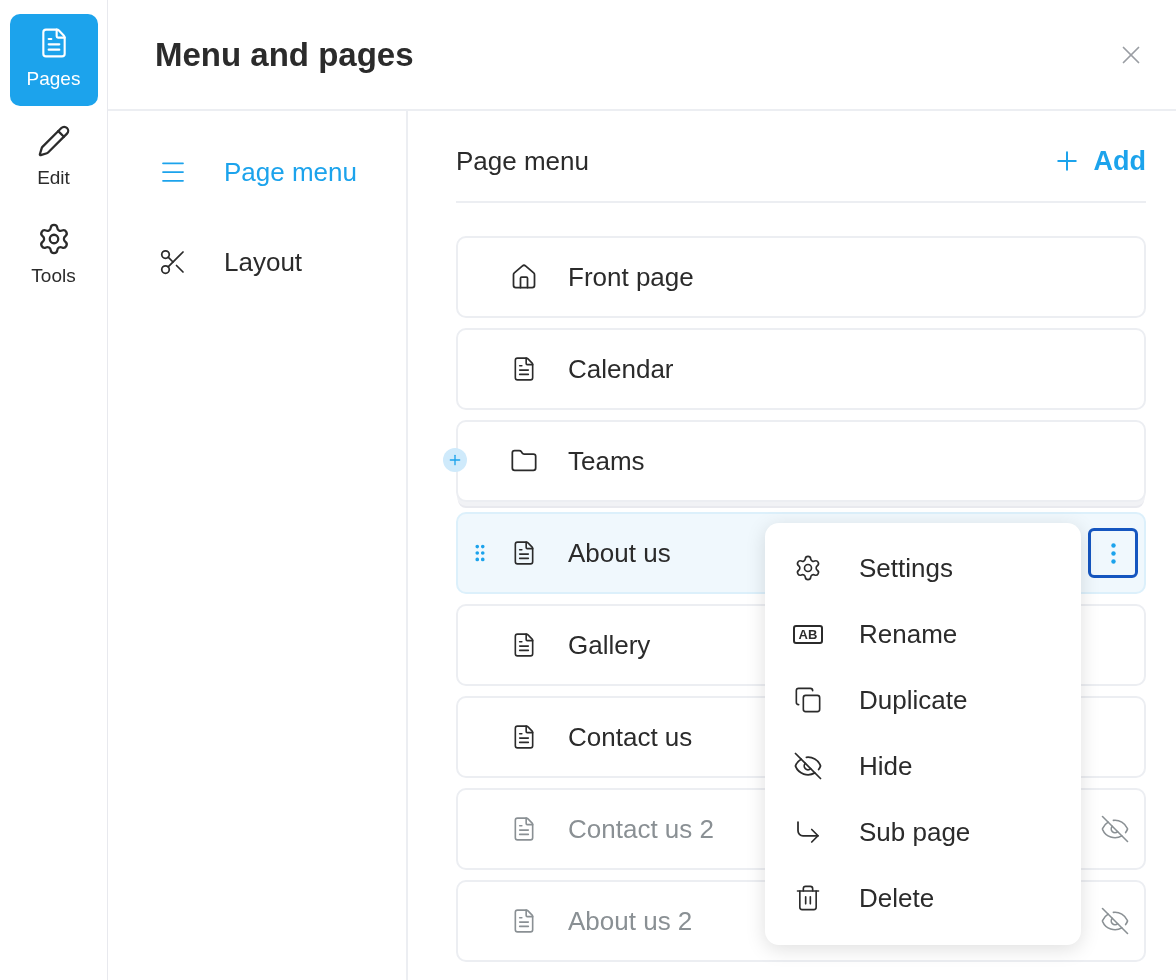 This screenshot has height=980, width=1176. Describe the element at coordinates (619, 553) in the screenshot. I see `page-name: About us` at that location.